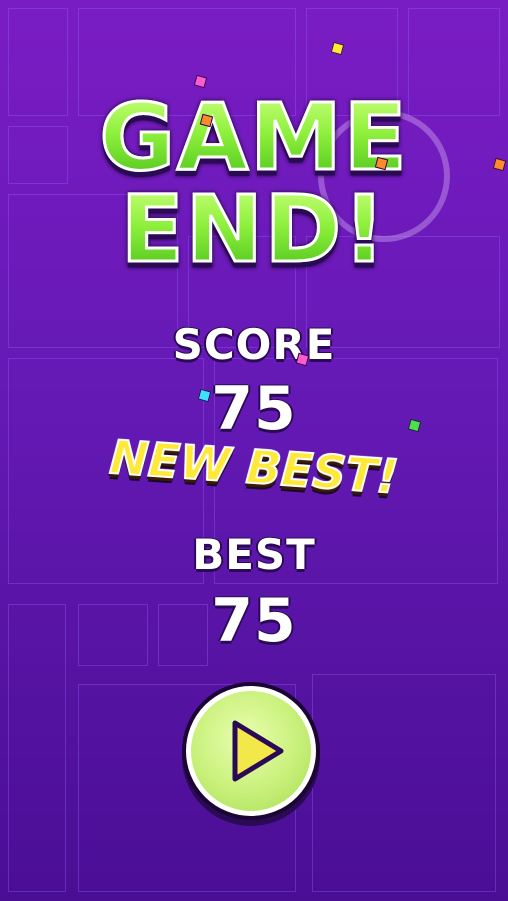  What do you see at coordinates (254, 621) in the screenshot?
I see `best-value: 75` at bounding box center [254, 621].